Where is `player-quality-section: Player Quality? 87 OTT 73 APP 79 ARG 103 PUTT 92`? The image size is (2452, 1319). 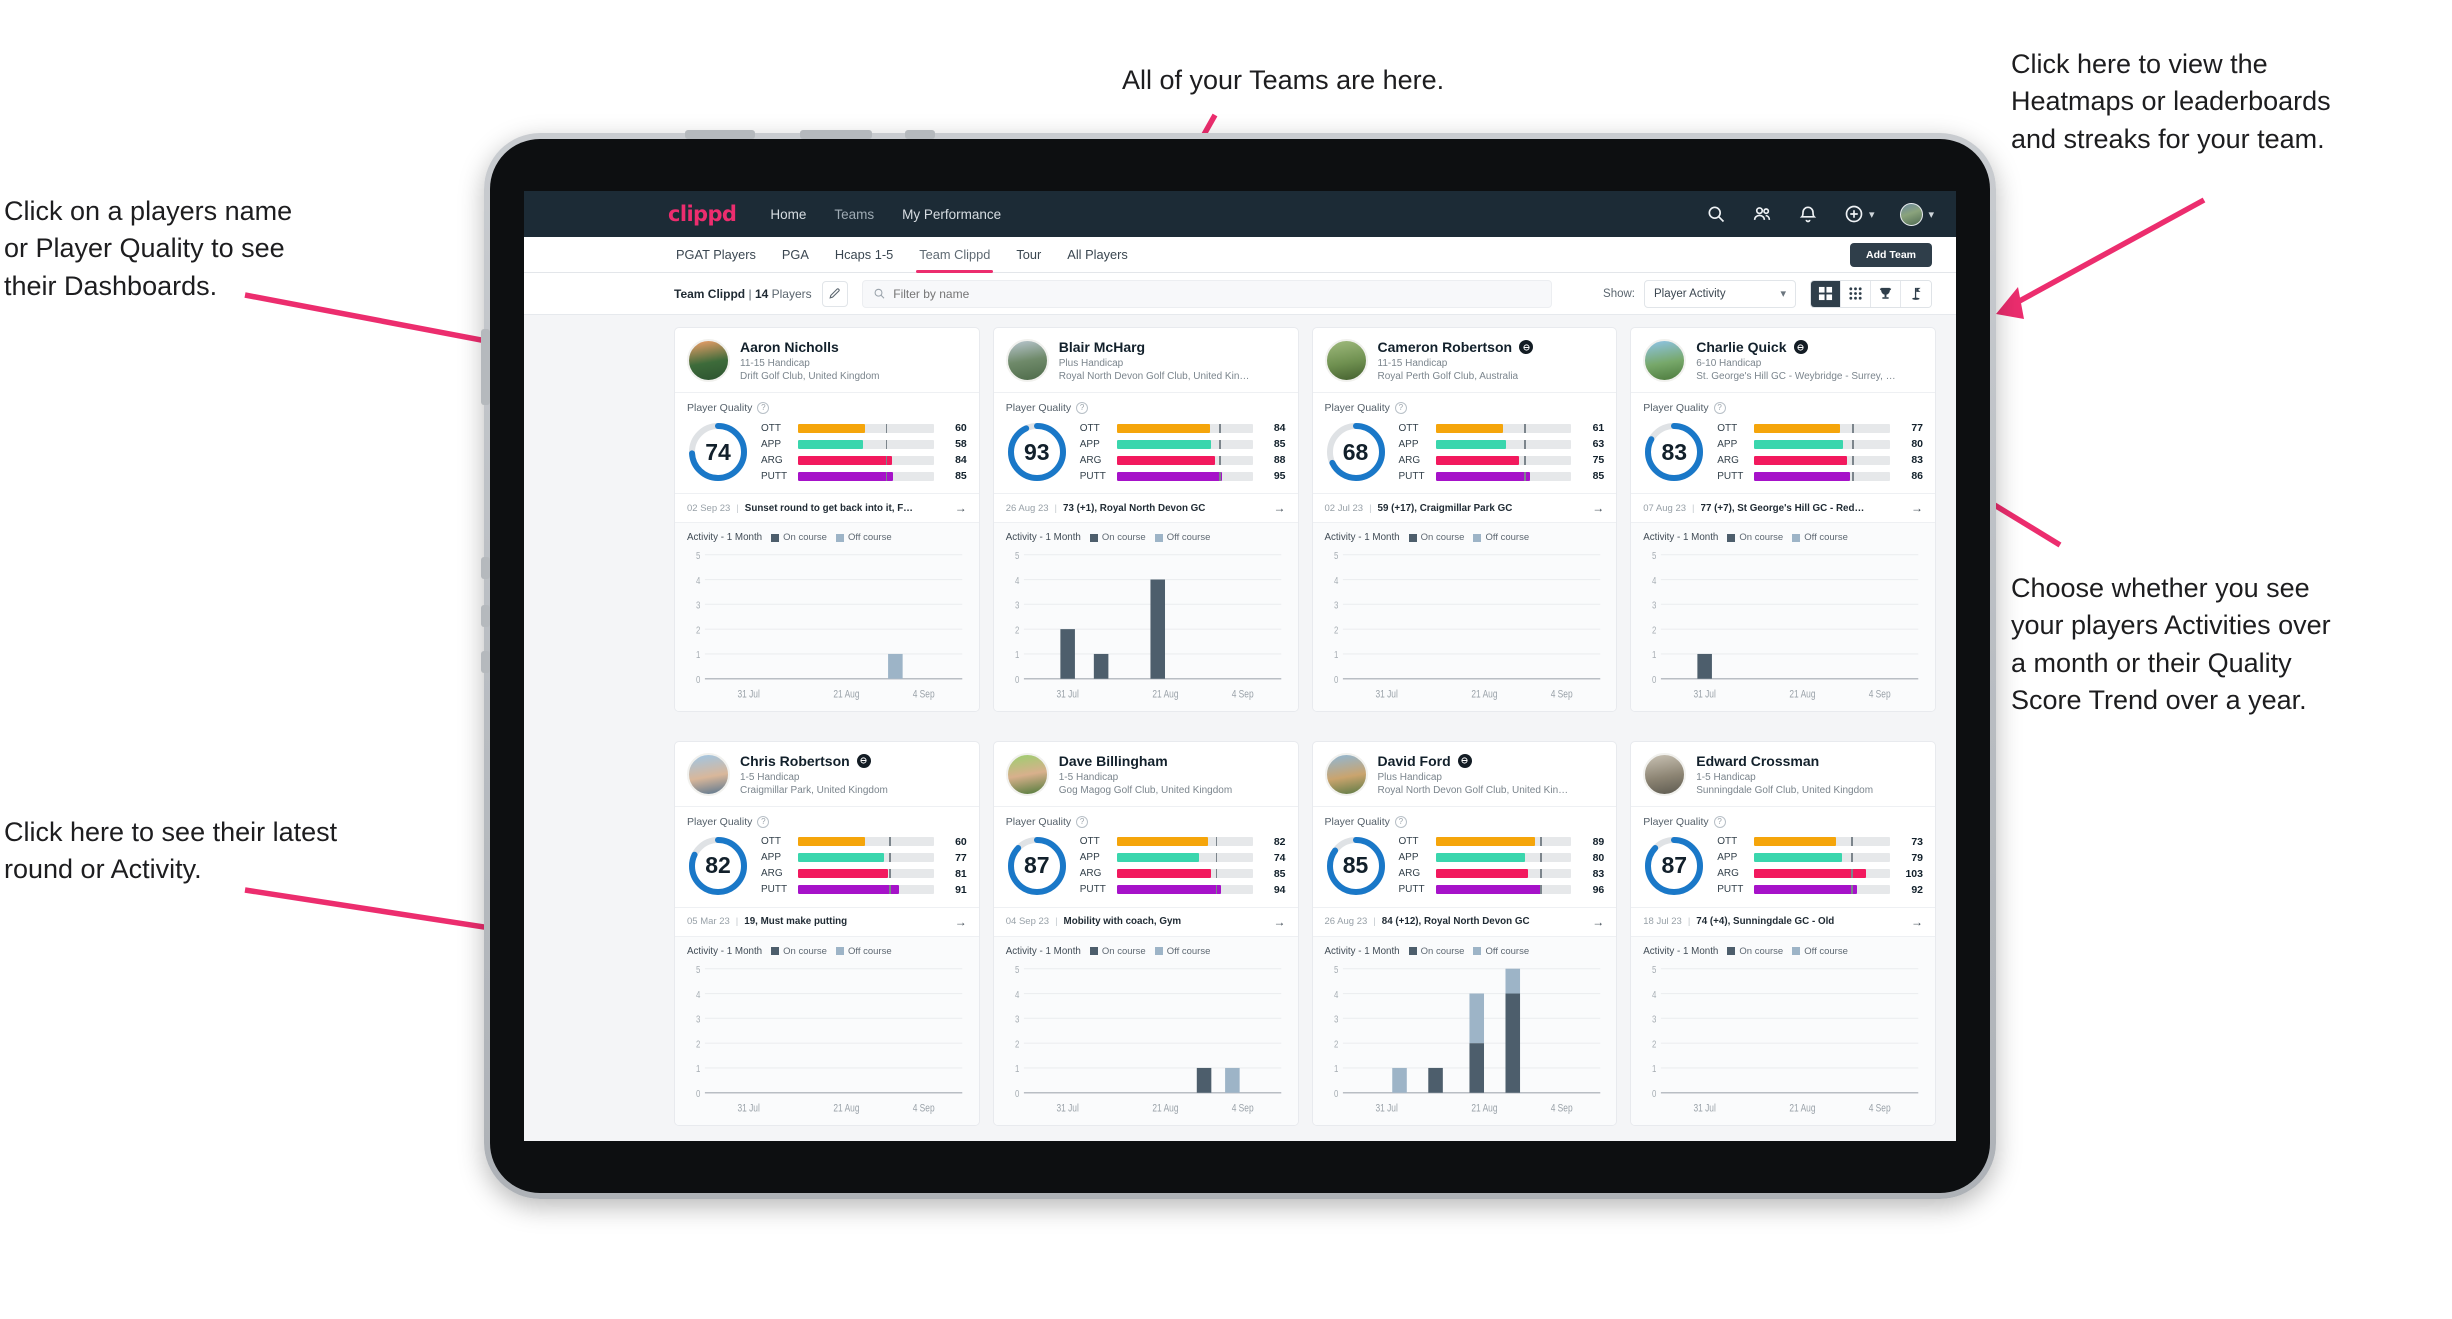 player-quality-section: Player Quality? 87 OTT 73 APP 79 ARG 103 PUTT 92 is located at coordinates (1783, 856).